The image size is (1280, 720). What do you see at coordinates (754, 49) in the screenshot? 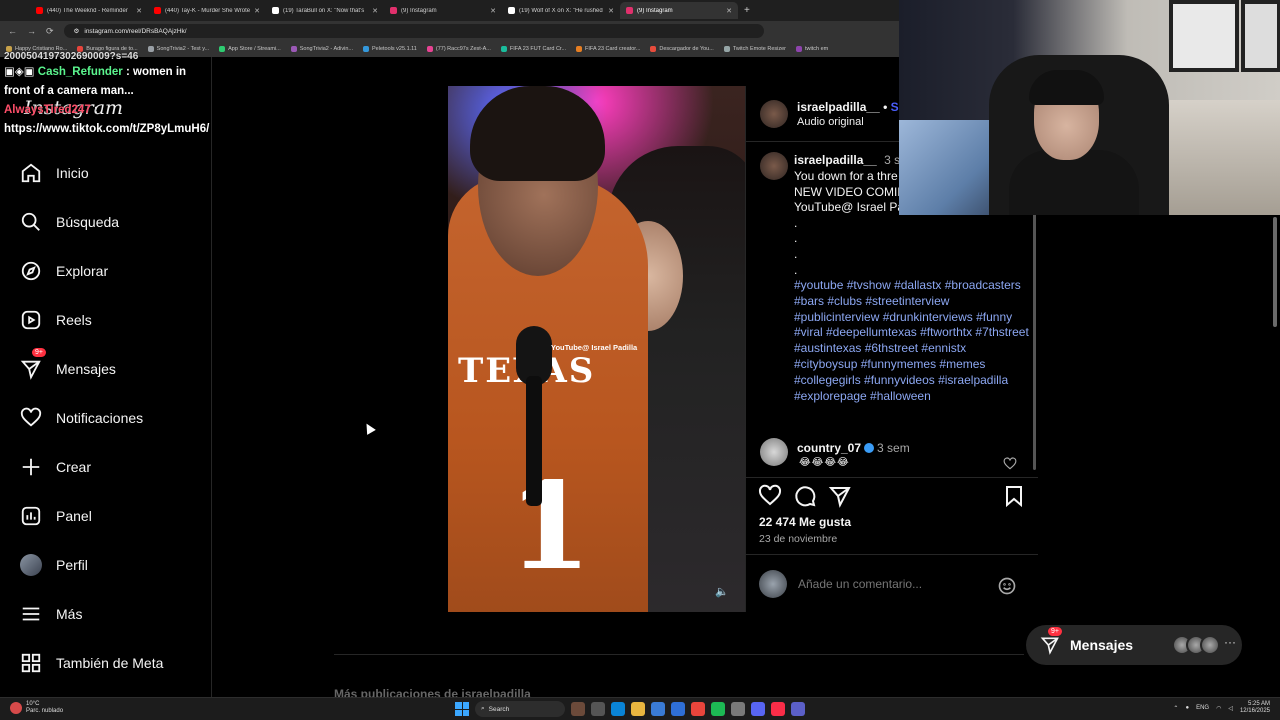
I see `bookmark-item: Twitch Emote Resizer` at bounding box center [754, 49].